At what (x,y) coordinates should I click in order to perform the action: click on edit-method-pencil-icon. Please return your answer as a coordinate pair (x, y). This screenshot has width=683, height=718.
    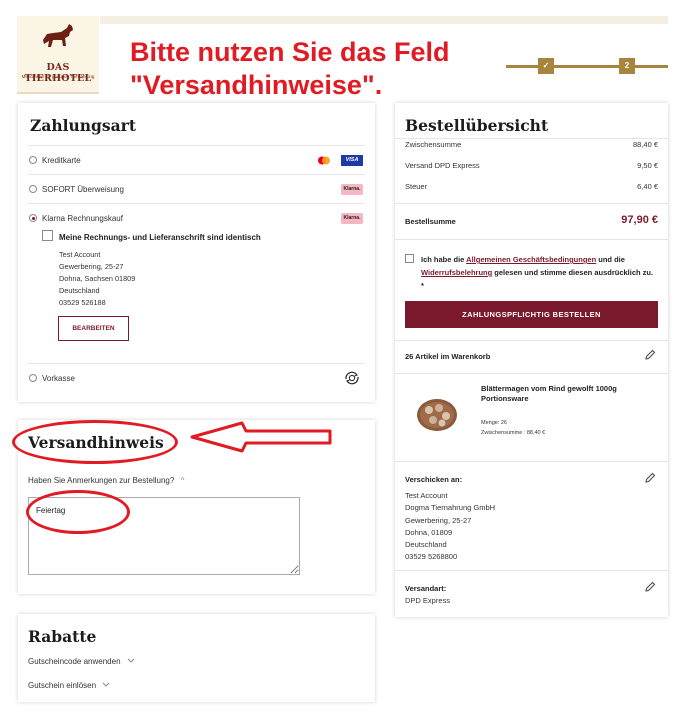
    Looking at the image, I should click on (650, 586).